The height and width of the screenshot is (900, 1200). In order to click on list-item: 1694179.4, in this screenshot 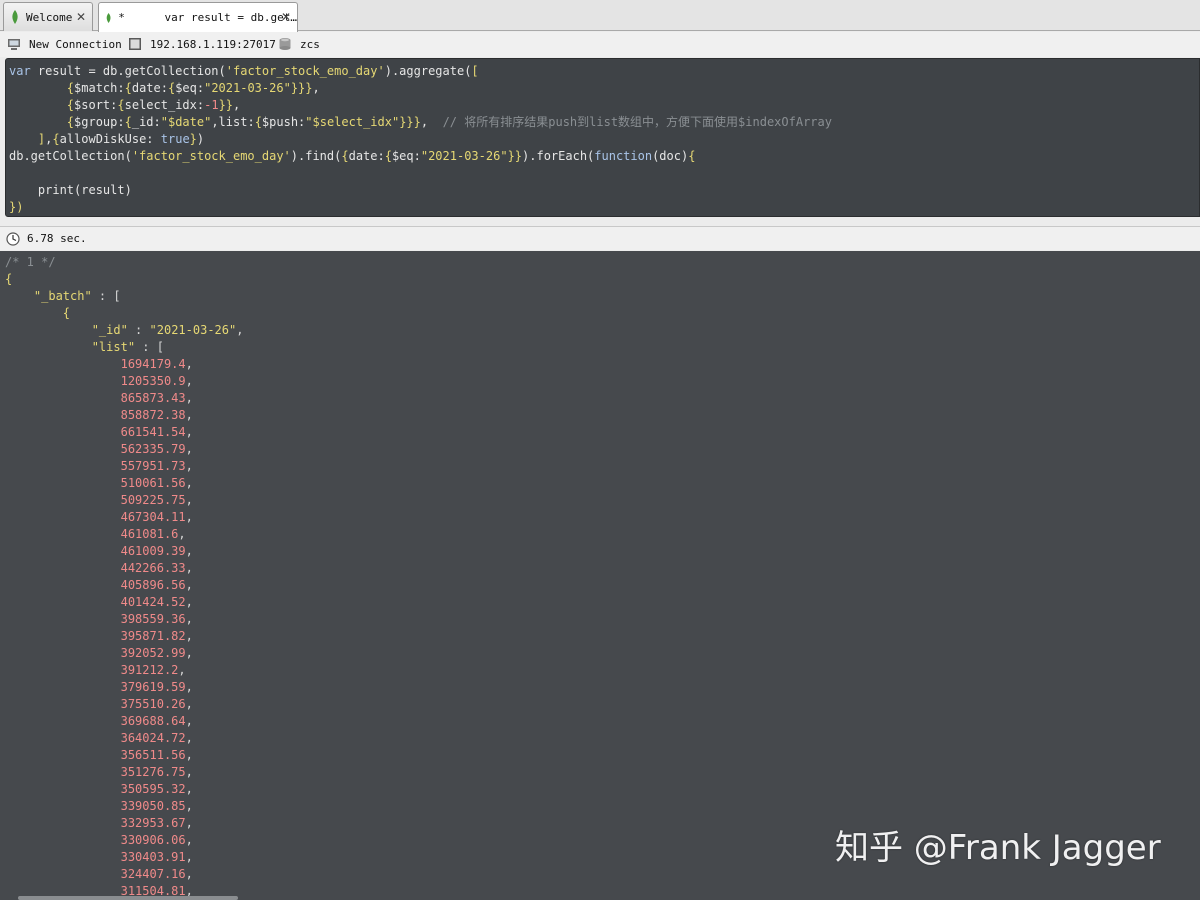, I will do `click(156, 364)`.